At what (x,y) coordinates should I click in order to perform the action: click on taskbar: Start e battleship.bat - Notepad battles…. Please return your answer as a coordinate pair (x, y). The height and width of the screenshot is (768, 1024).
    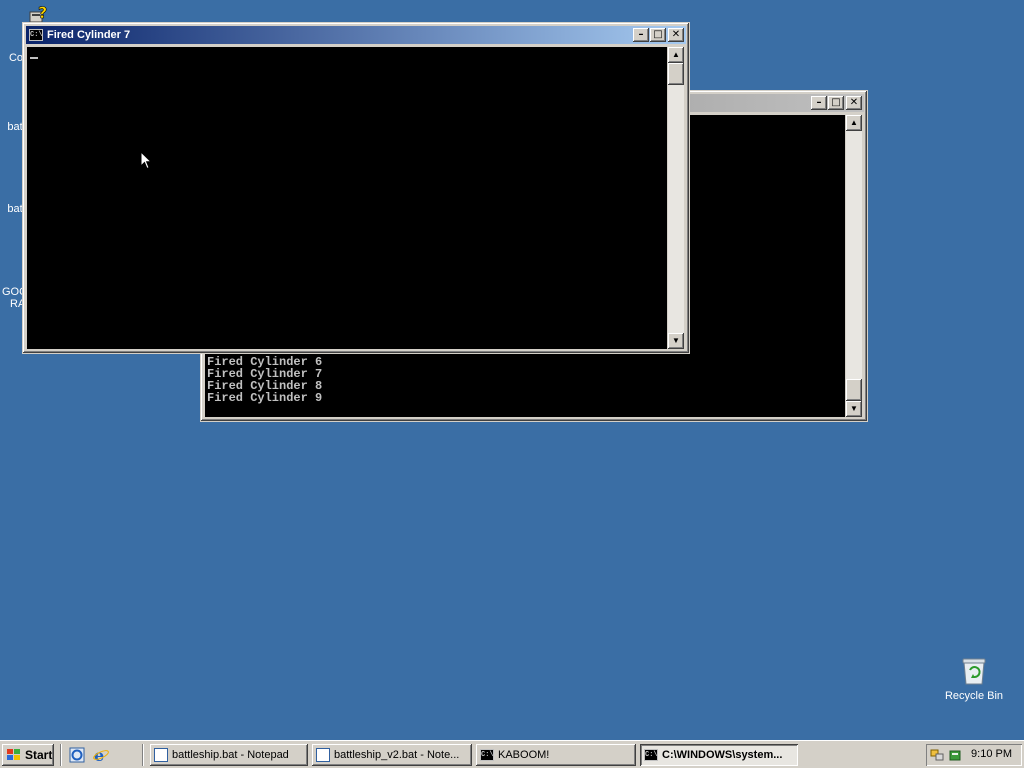
    Looking at the image, I should click on (512, 754).